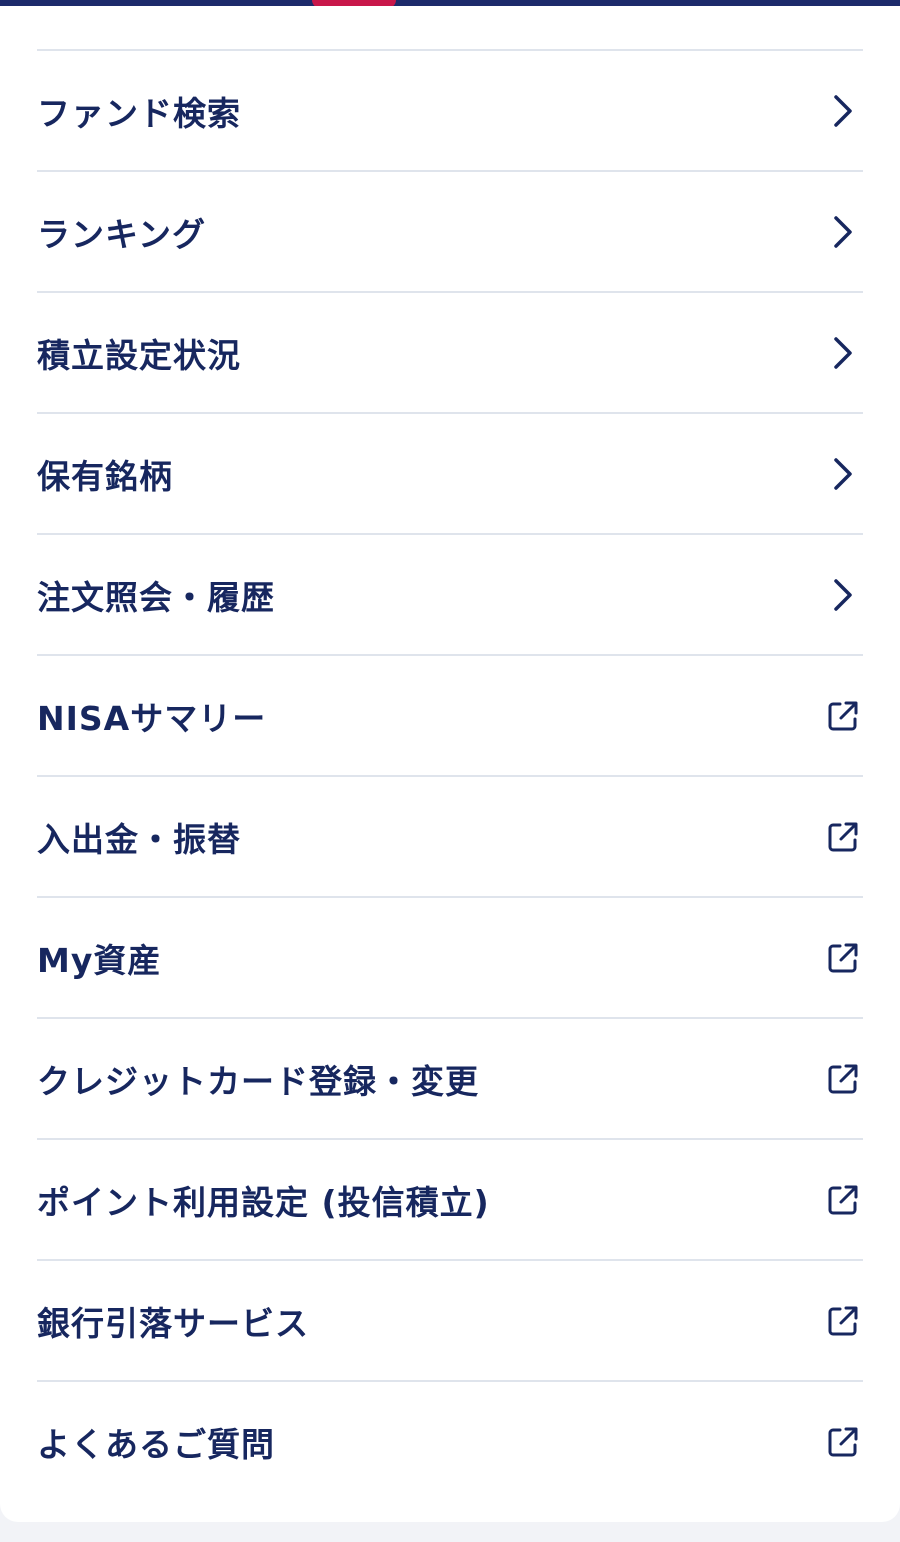 Image resolution: width=900 pixels, height=1542 pixels. What do you see at coordinates (156, 1444) in the screenshot?
I see `menu-item-label: よくあるご質問` at bounding box center [156, 1444].